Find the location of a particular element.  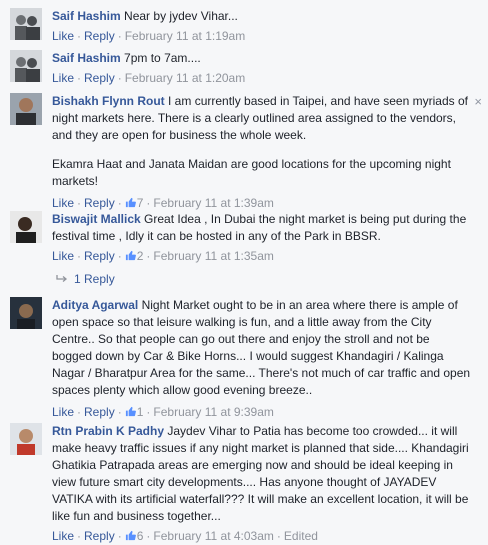

like-count: 1 is located at coordinates (134, 412).